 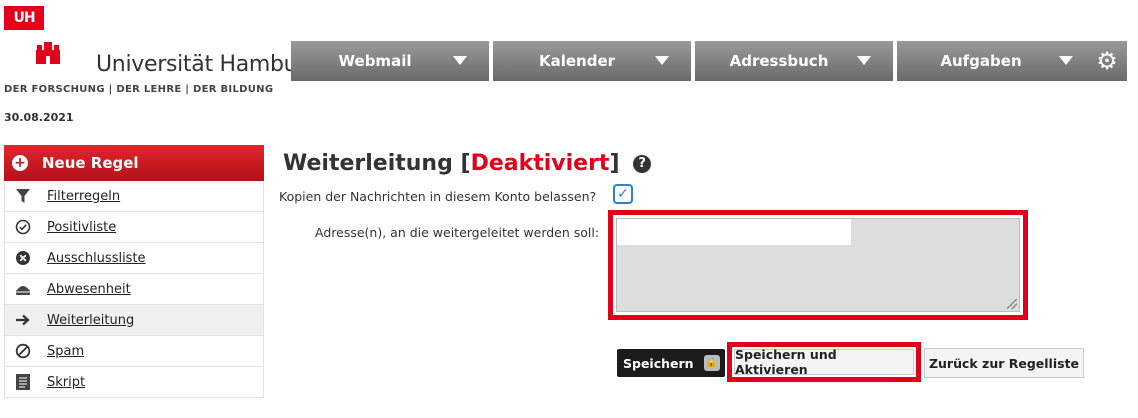 I want to click on new-rule-label: Neue Regel, so click(x=90, y=163).